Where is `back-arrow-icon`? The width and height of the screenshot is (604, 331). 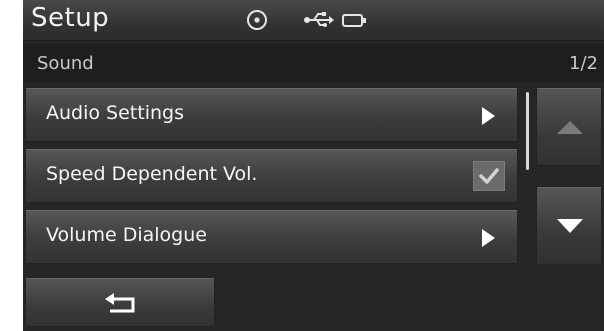
back-arrow-icon is located at coordinates (120, 303).